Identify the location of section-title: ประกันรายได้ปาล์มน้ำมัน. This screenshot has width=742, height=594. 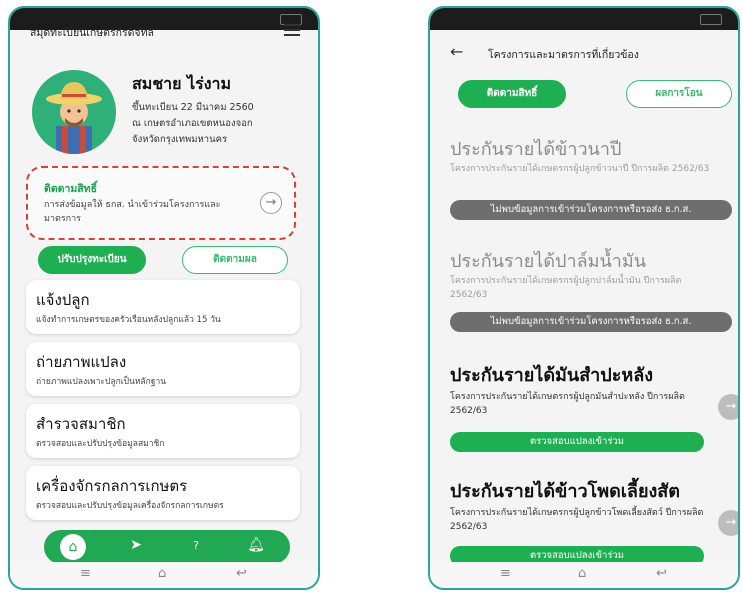
(548, 261).